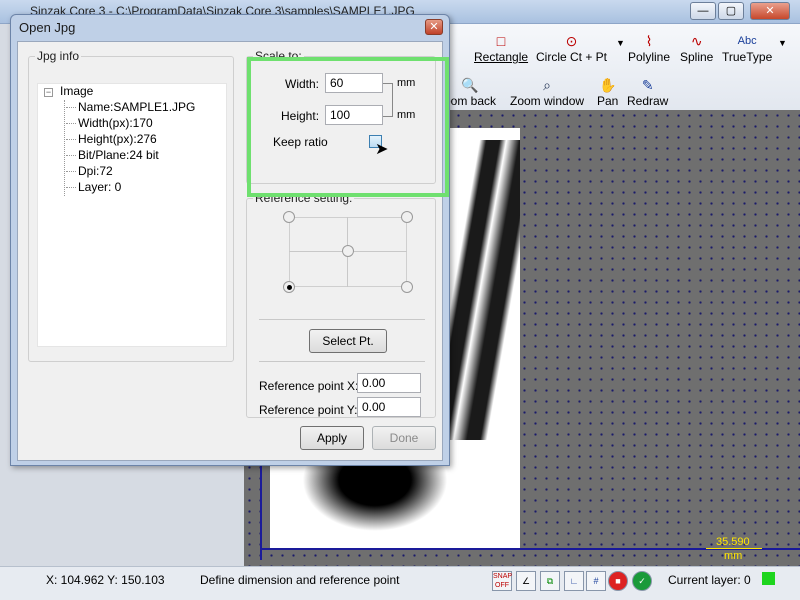 The image size is (800, 600). I want to click on reference-x-input, so click(389, 383).